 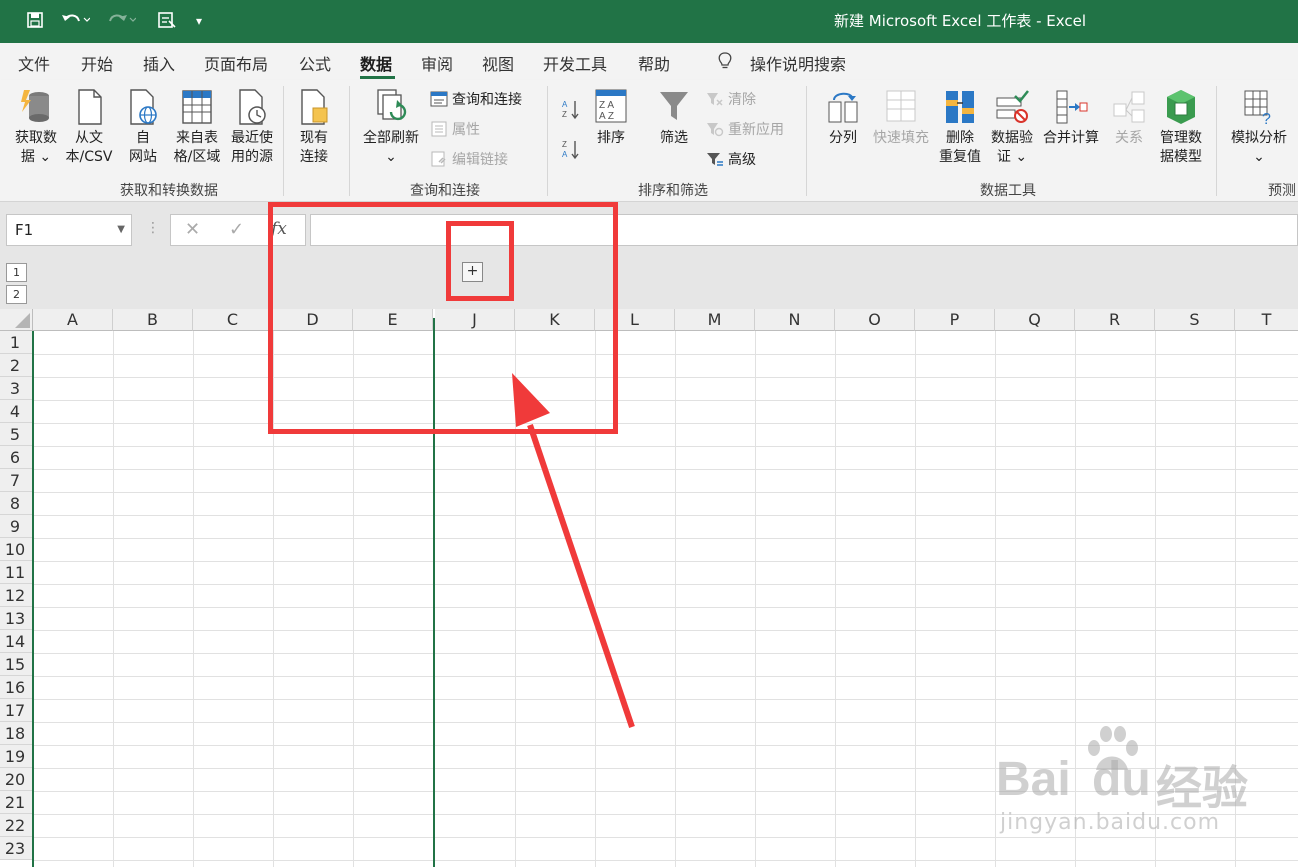 What do you see at coordinates (89, 157) in the screenshot?
I see `from-text-label-2: 本/CSV` at bounding box center [89, 157].